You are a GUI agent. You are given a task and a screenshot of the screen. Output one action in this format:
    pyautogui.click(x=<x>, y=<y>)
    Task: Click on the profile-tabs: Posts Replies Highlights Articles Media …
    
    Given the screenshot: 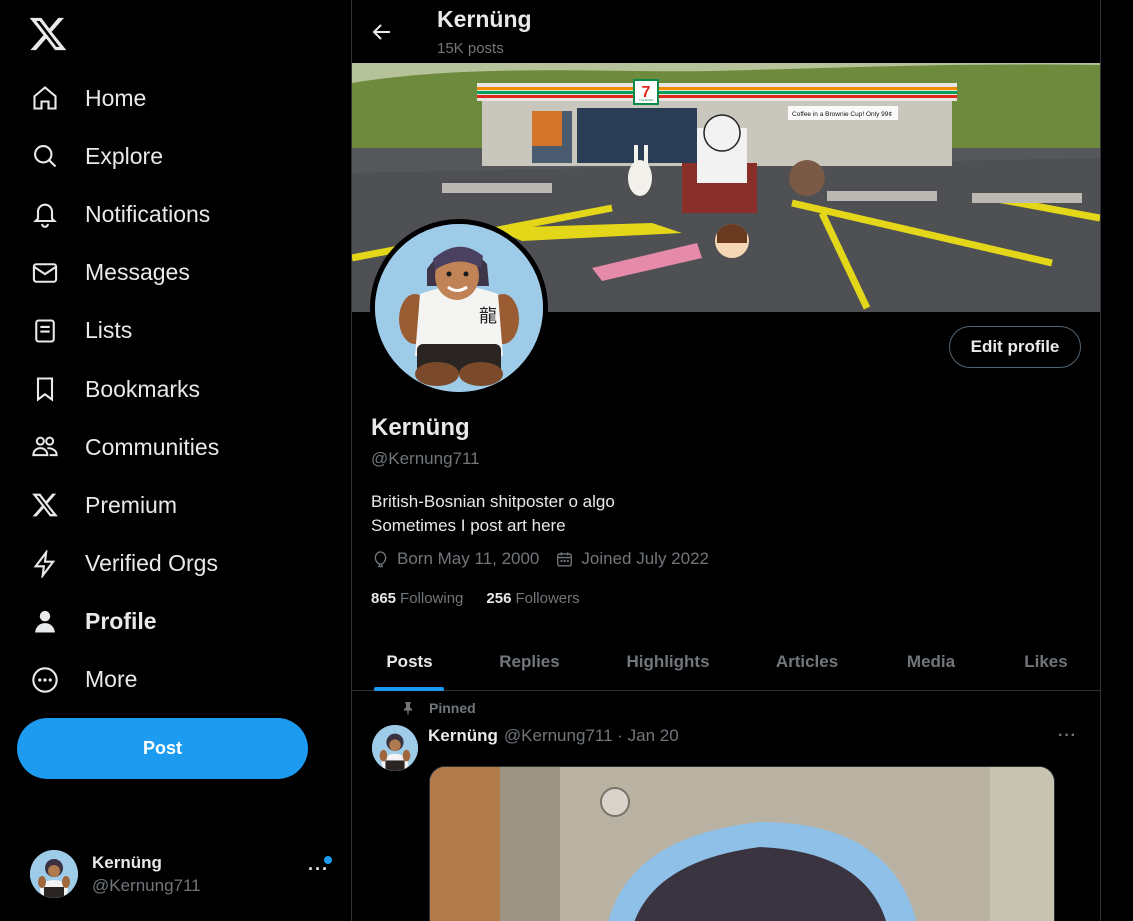 What is the action you would take?
    pyautogui.click(x=726, y=661)
    